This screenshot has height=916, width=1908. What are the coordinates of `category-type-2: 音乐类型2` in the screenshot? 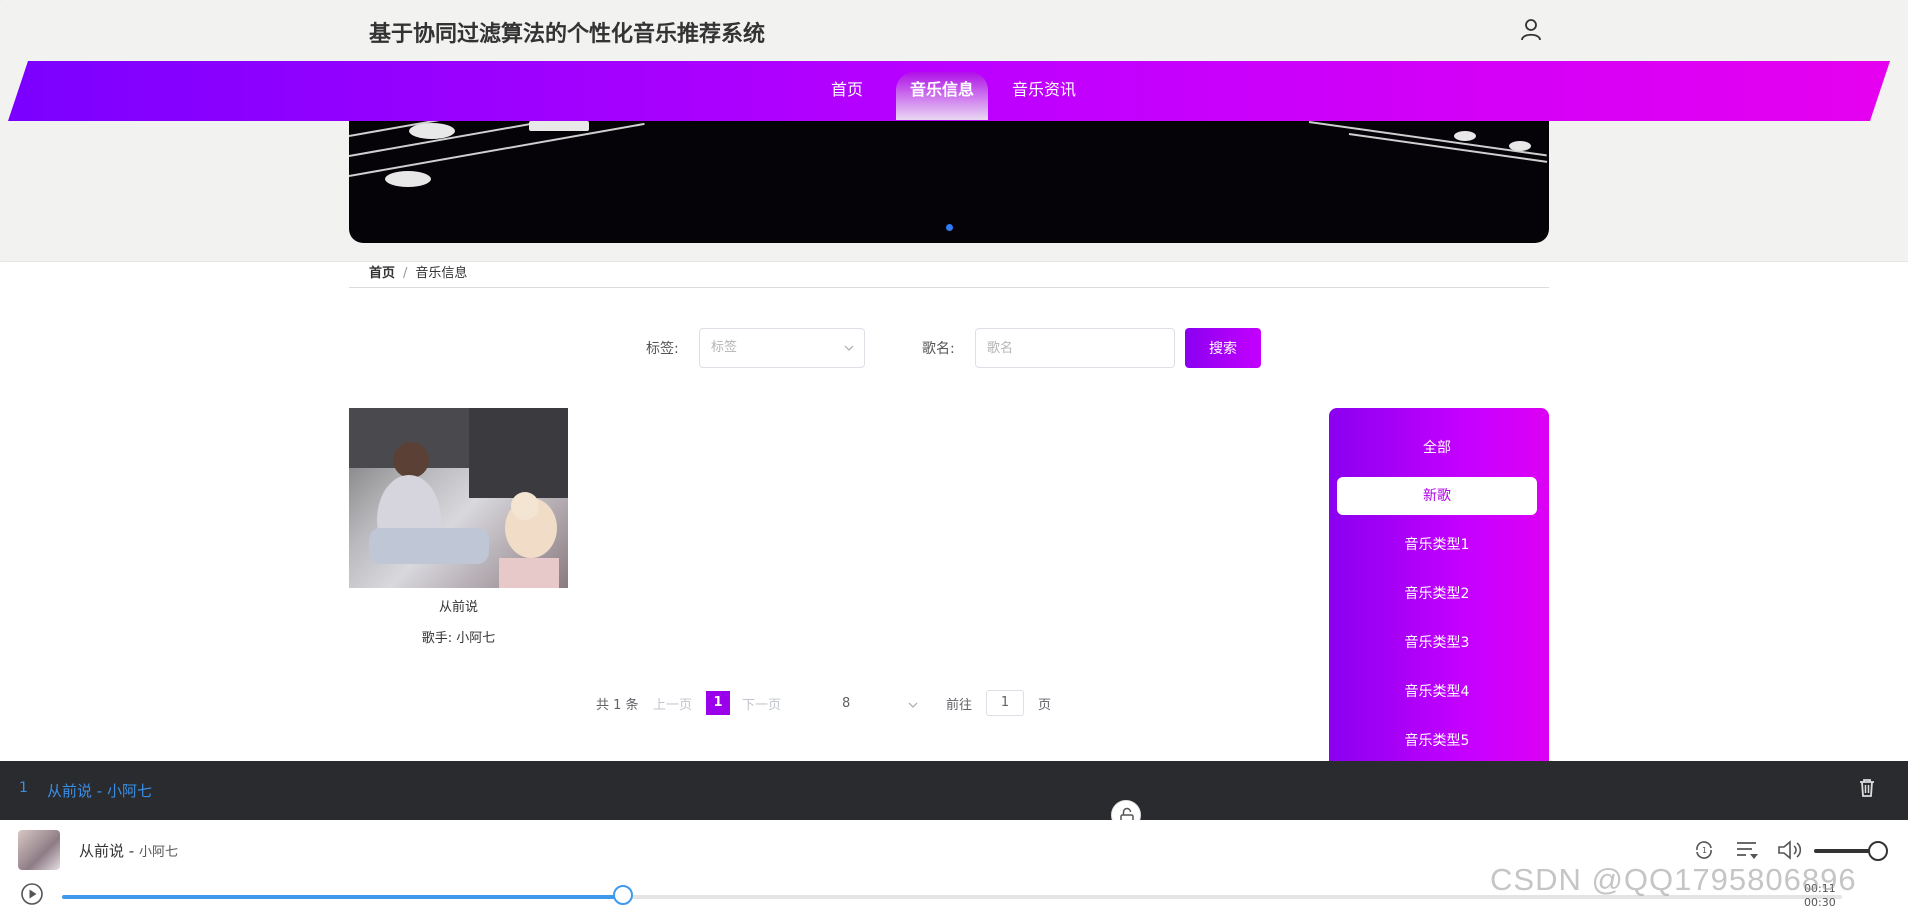 It's located at (1437, 594).